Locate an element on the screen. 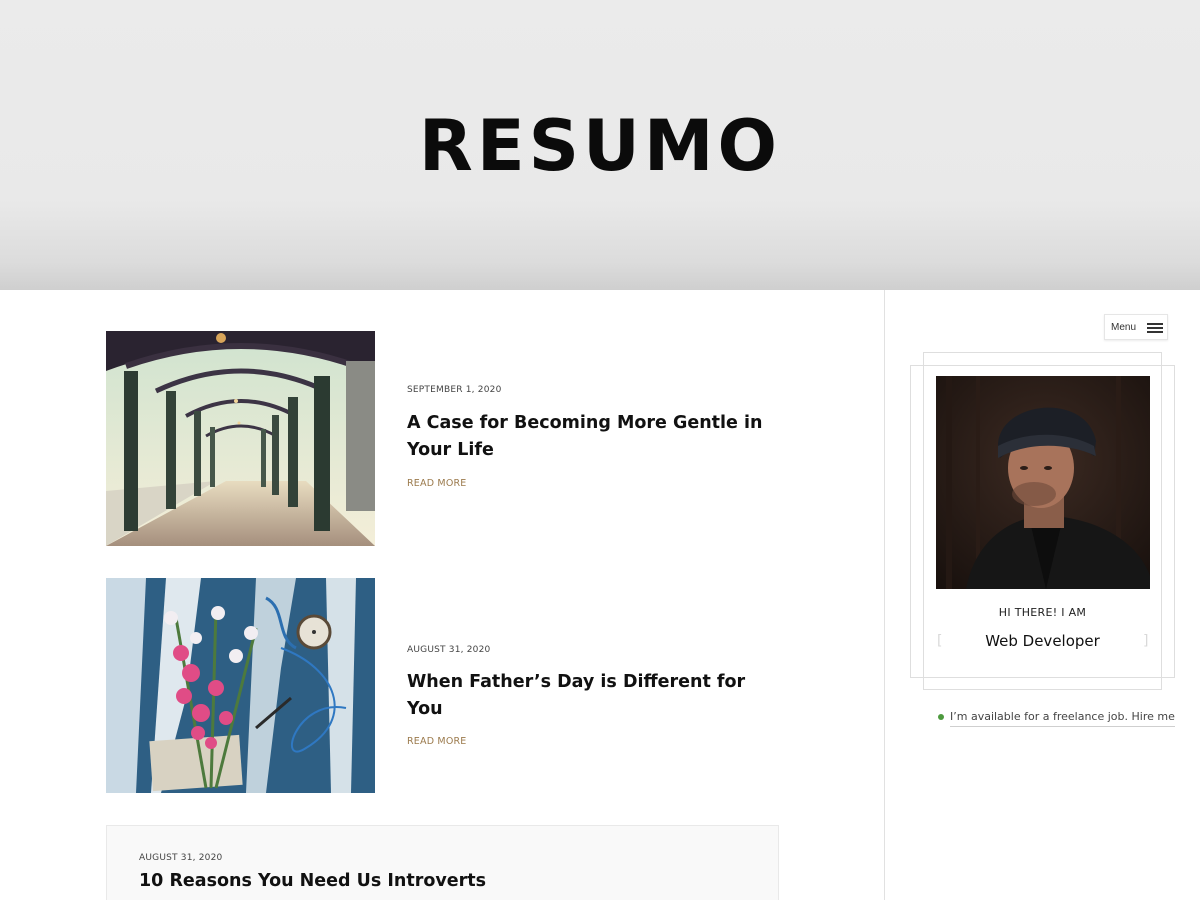 This screenshot has height=900, width=1200. post-title: 10 Reasons You Need Us Introverts is located at coordinates (419, 881).